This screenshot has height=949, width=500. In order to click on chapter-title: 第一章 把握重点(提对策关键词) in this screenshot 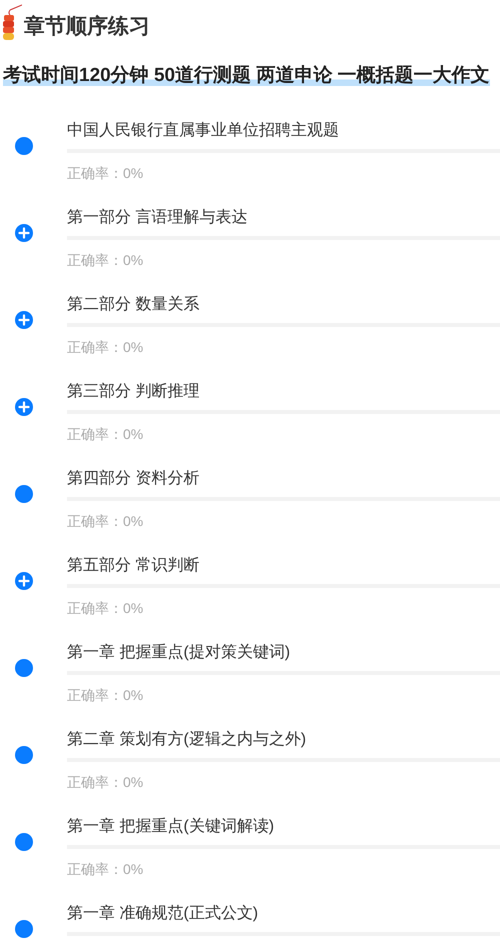, I will do `click(283, 652)`.